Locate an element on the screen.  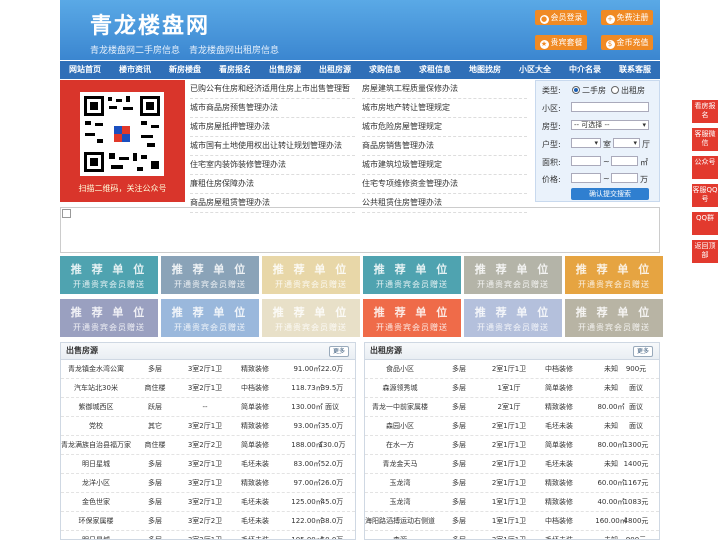
policy-link: 城市房地产转让管理规定 is located at coordinates (444, 108).